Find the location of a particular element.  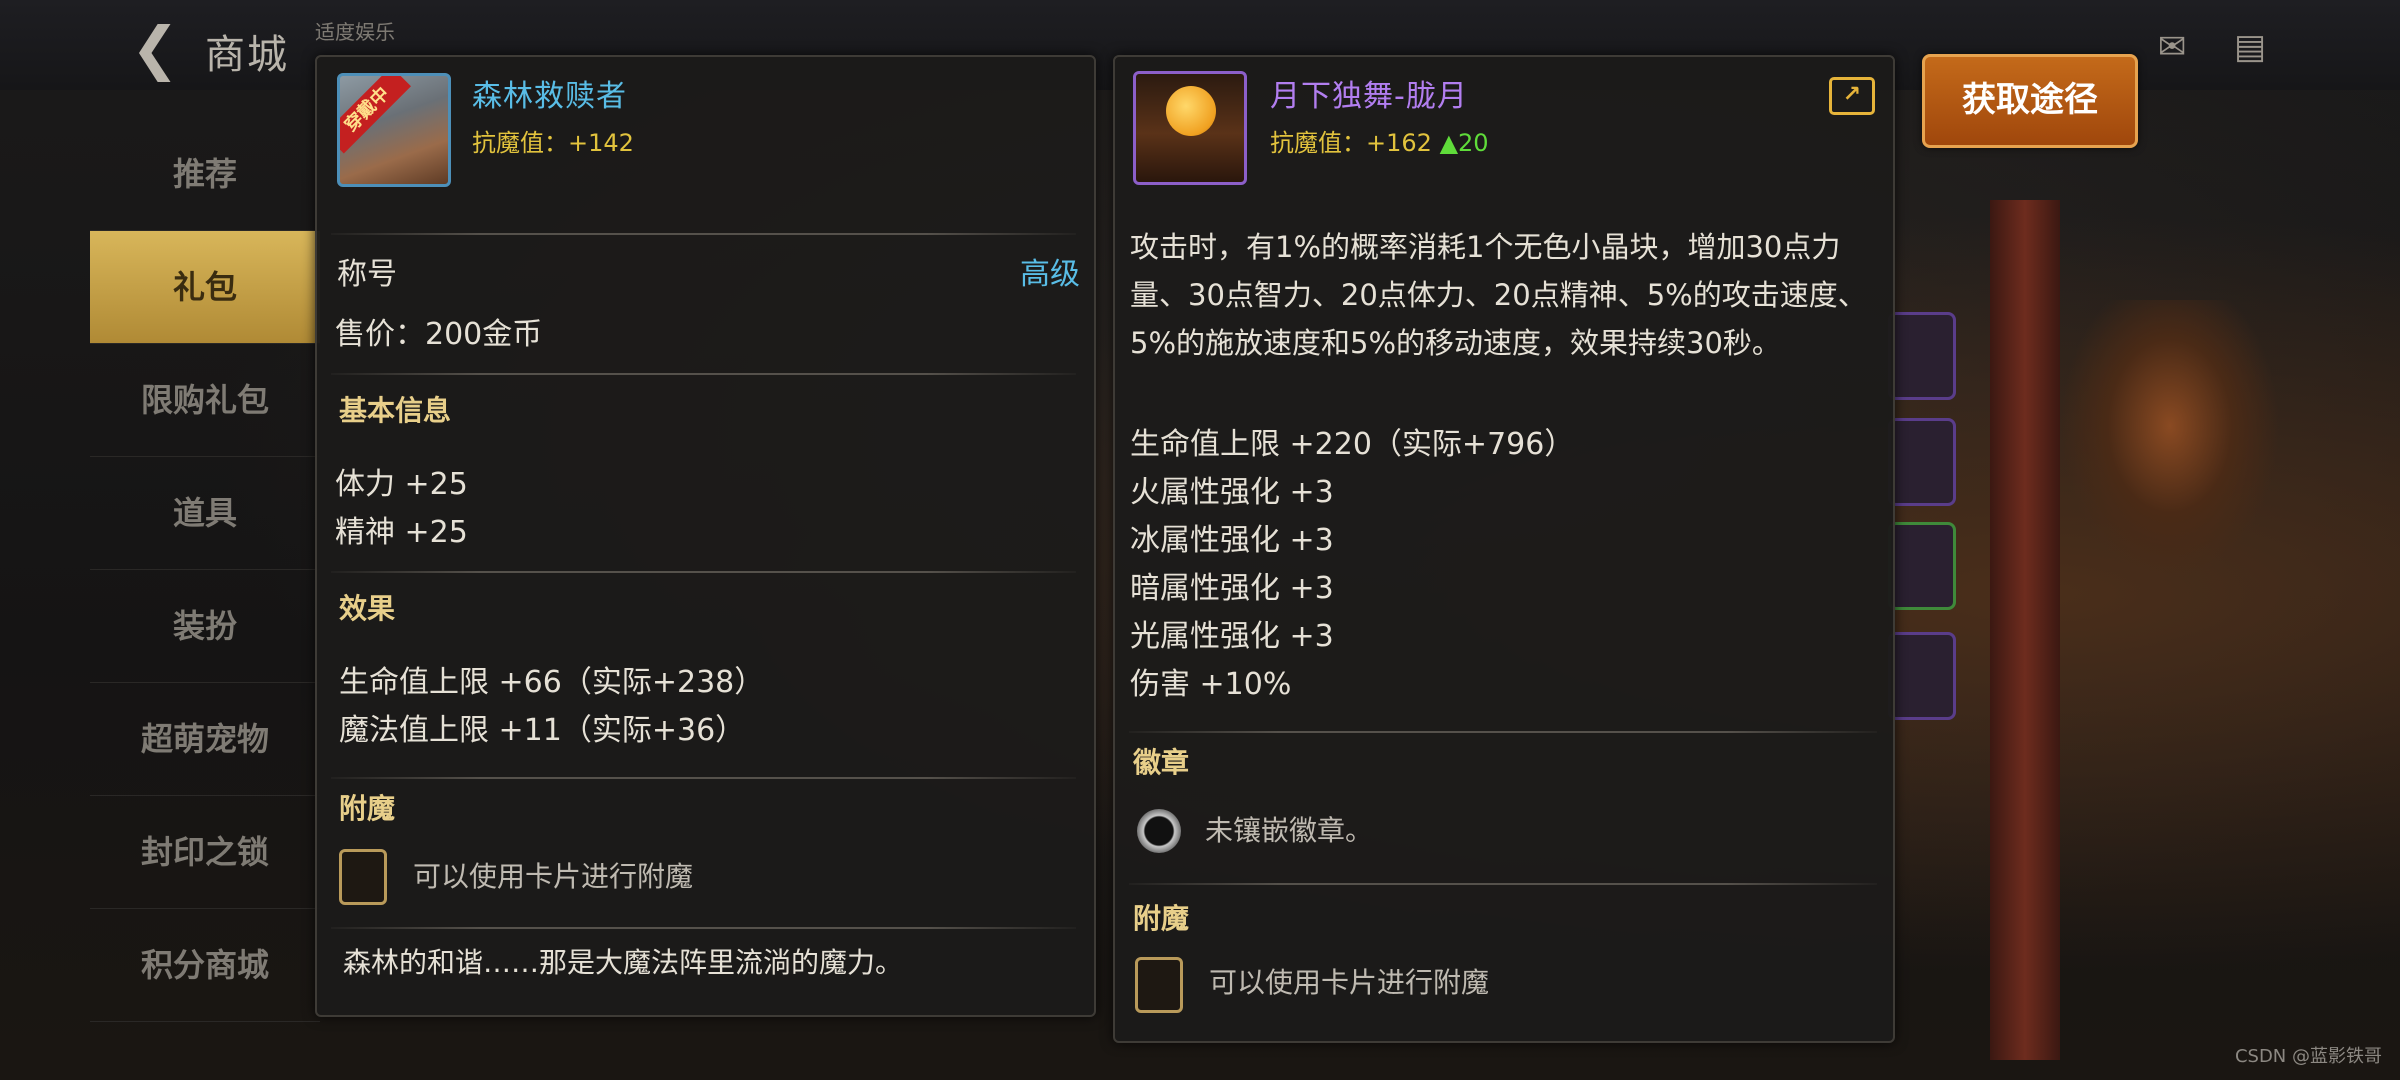

stat-ice: 冰属性强化 +3 is located at coordinates (1232, 540).